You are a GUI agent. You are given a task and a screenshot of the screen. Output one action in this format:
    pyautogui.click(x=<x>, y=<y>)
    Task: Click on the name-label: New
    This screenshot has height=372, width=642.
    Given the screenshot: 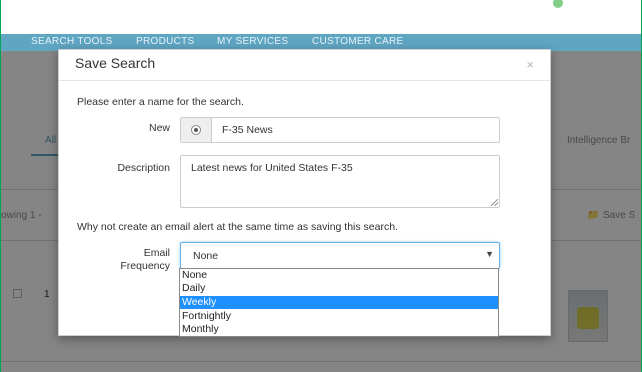 What is the action you would take?
    pyautogui.click(x=159, y=128)
    